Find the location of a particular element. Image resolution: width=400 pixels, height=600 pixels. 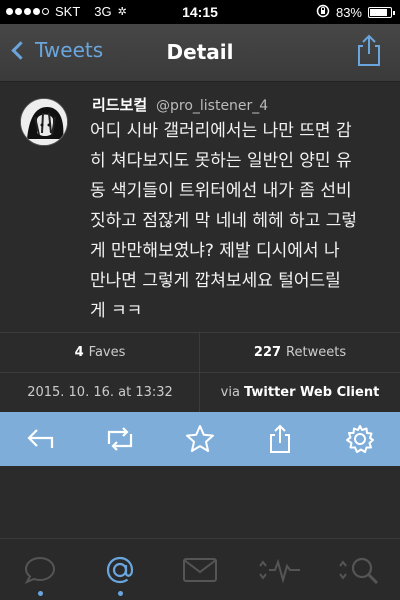

tweet-date: 2015. 10. 16. at 13:32 is located at coordinates (100, 392).